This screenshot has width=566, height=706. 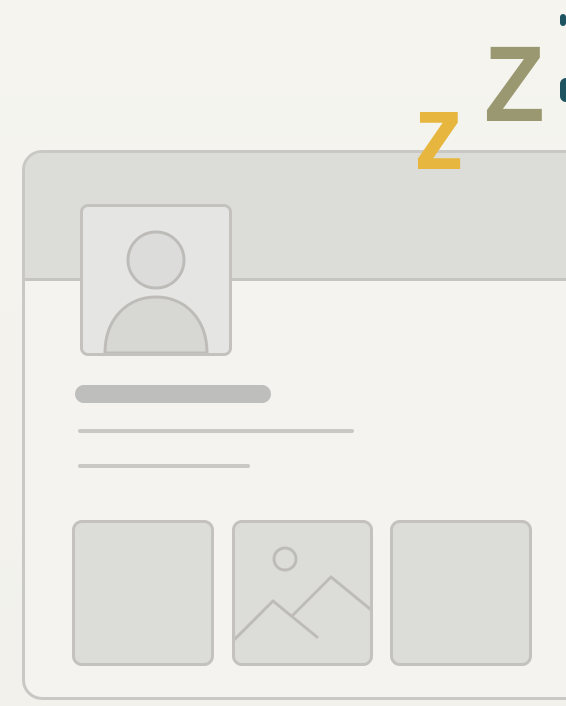 What do you see at coordinates (156, 280) in the screenshot?
I see `user-placeholder-icon` at bounding box center [156, 280].